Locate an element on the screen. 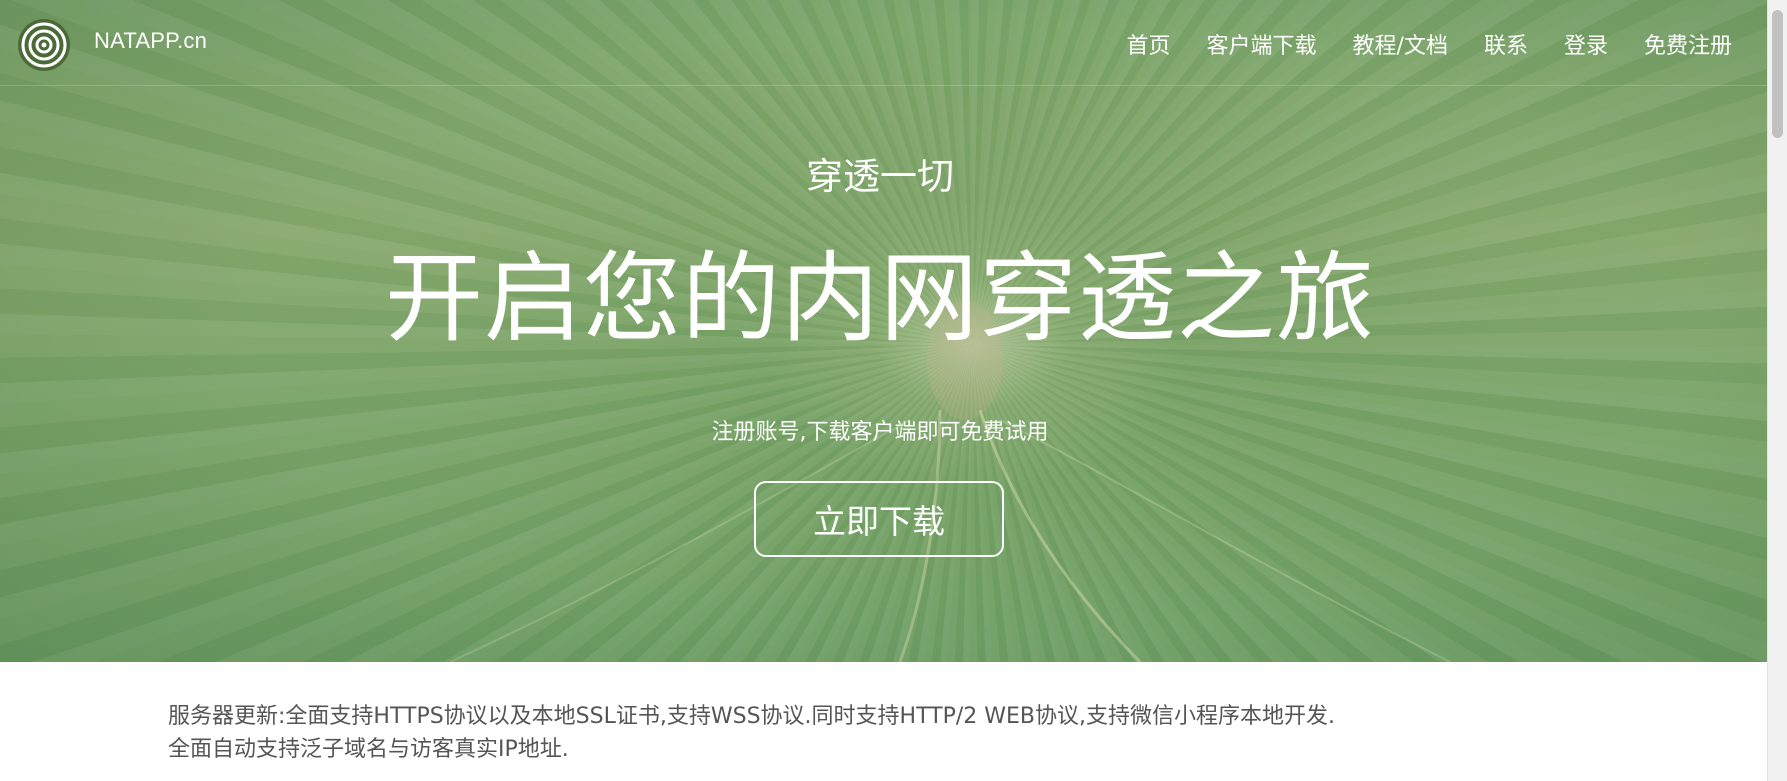  hero-headline: 开启您的内网穿透之旅 is located at coordinates (879, 299).